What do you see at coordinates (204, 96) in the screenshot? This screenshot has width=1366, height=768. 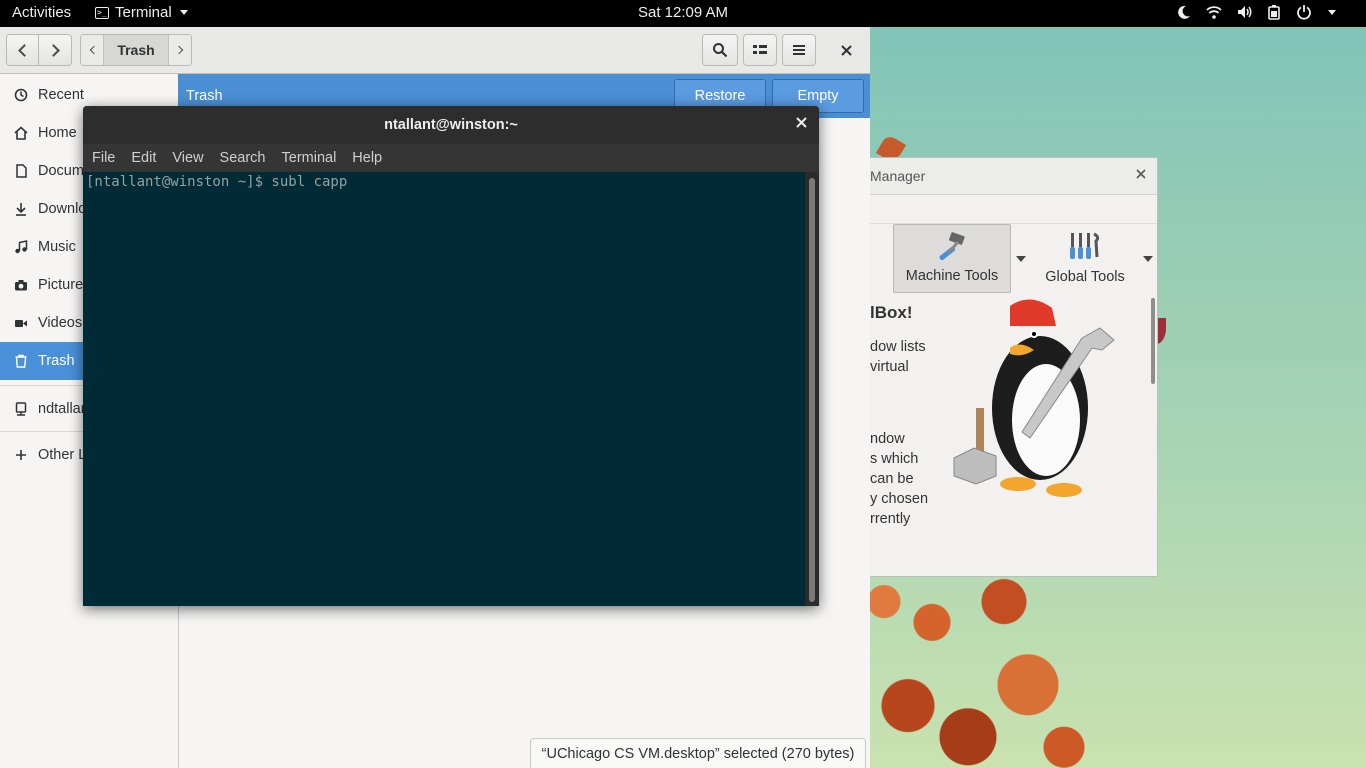 I see `trash-info-title: Trash` at bounding box center [204, 96].